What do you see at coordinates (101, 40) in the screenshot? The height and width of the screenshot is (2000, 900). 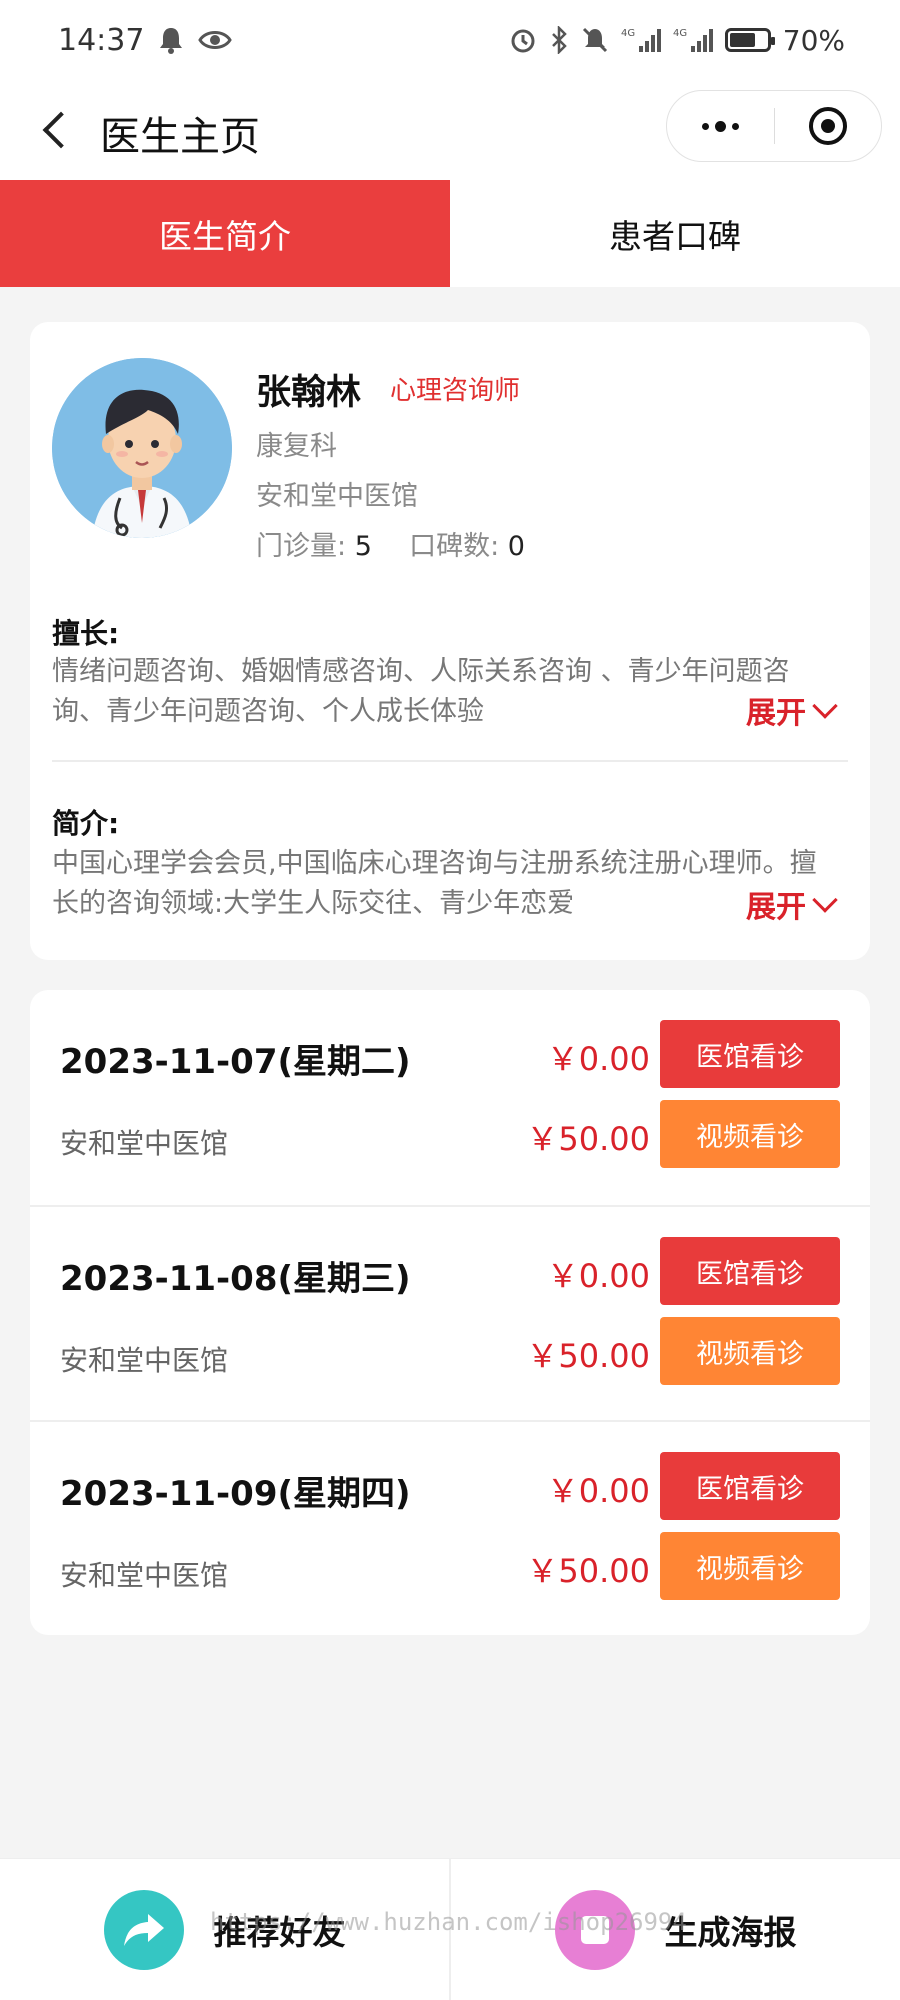 I see `status-time: 14:37` at bounding box center [101, 40].